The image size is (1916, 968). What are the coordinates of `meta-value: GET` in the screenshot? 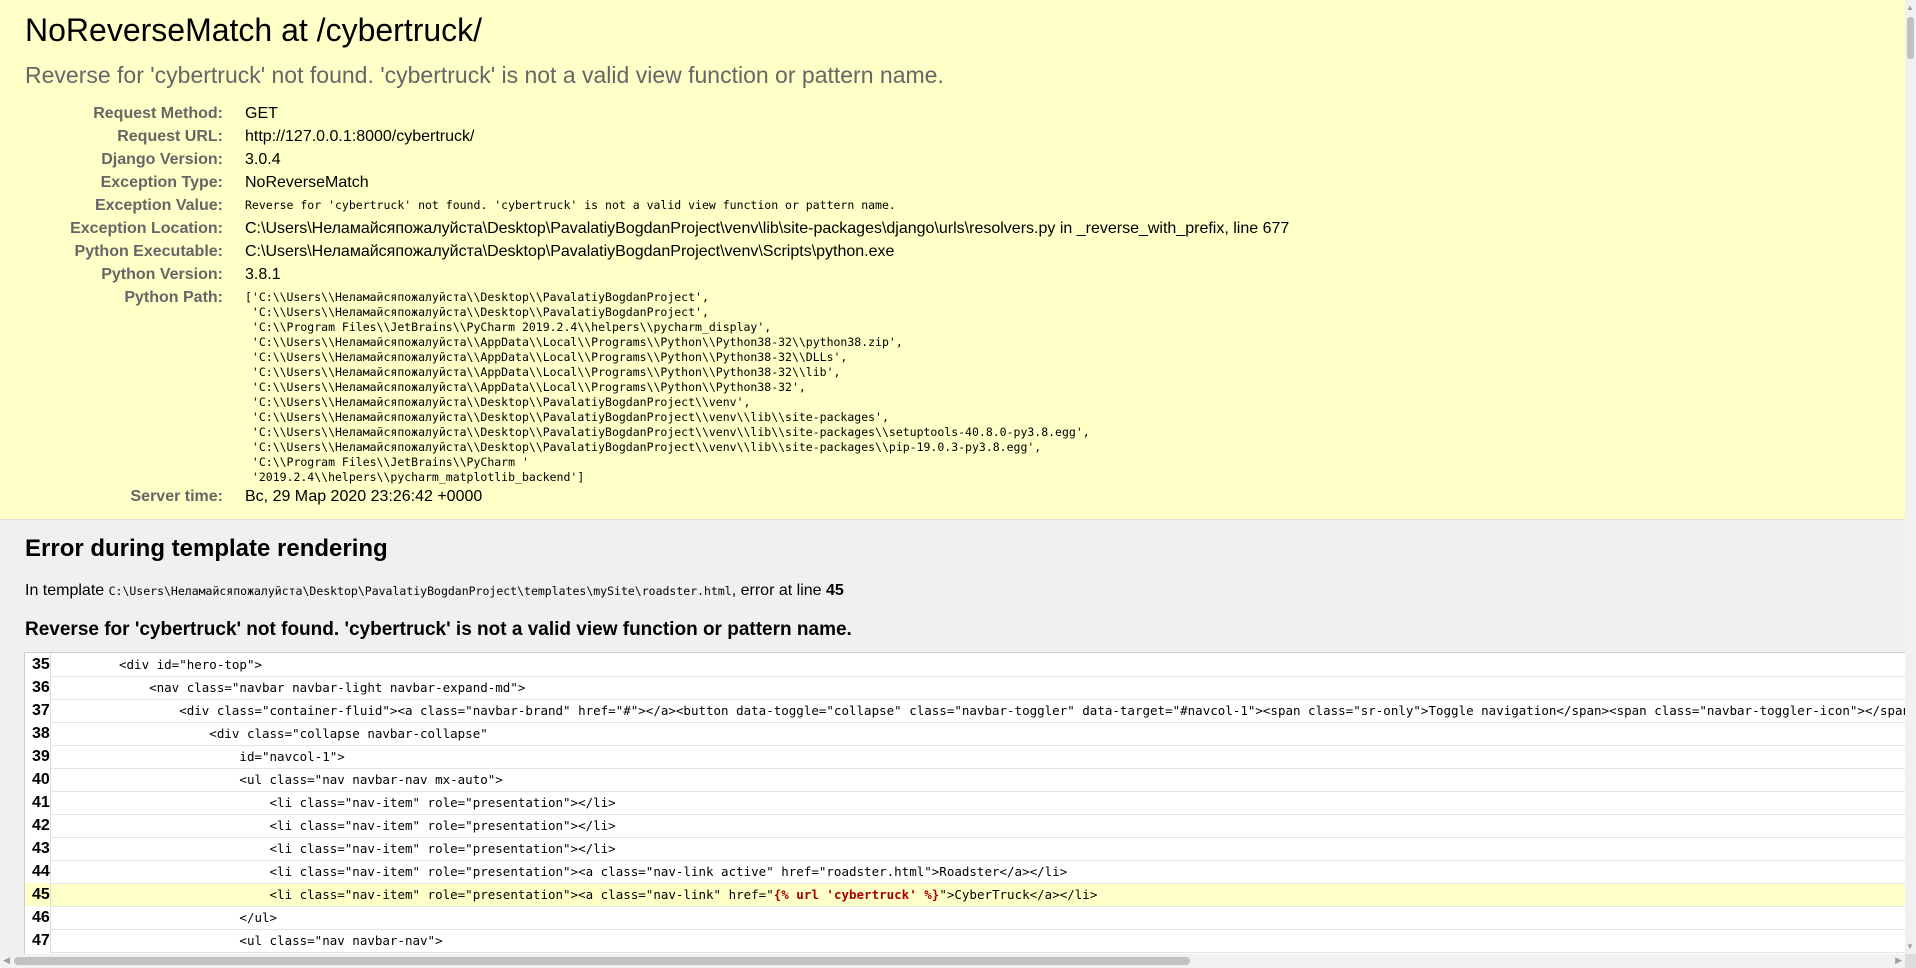 It's located at (261, 113).